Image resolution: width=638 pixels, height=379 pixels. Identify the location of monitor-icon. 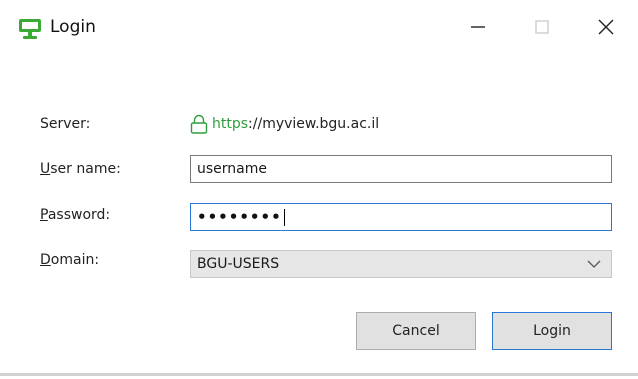
(30, 29).